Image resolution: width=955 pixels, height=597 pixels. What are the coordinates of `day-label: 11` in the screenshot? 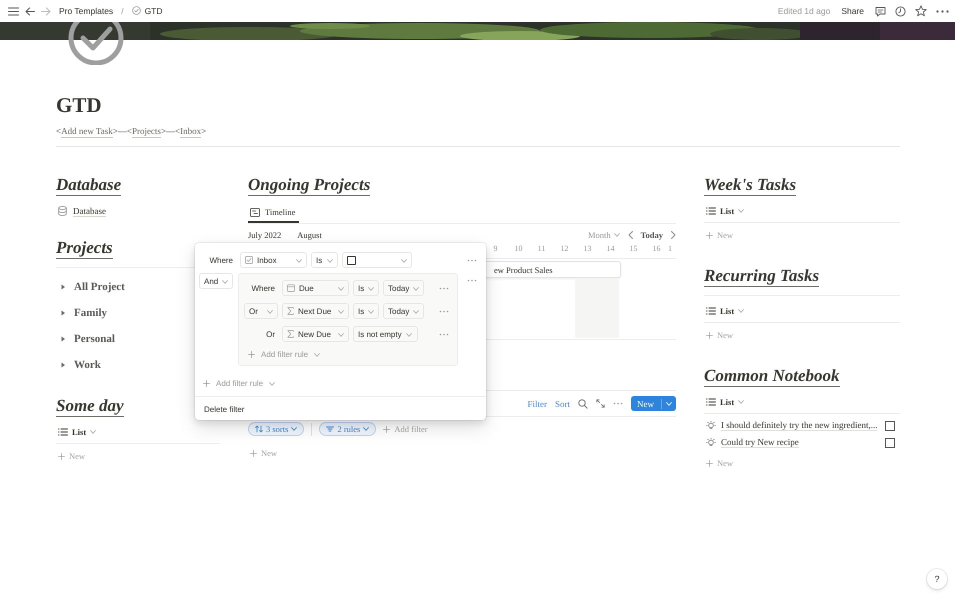 It's located at (541, 248).